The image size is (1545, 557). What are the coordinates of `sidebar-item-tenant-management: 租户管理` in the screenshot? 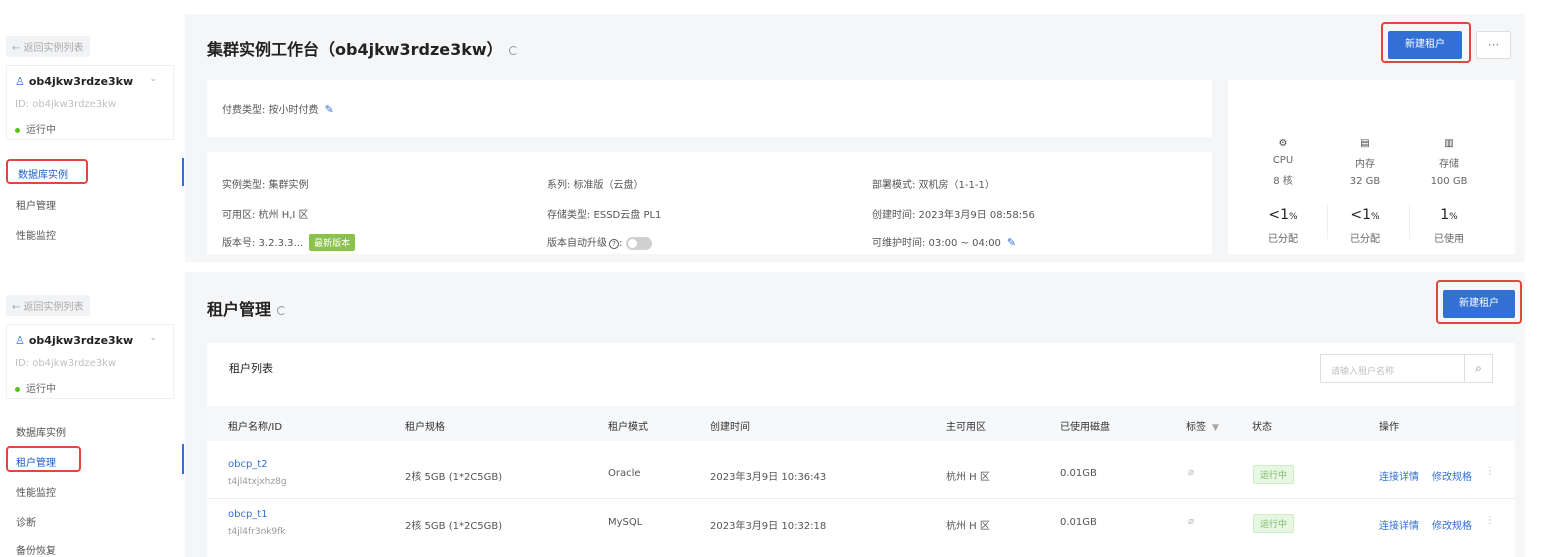 It's located at (36, 204).